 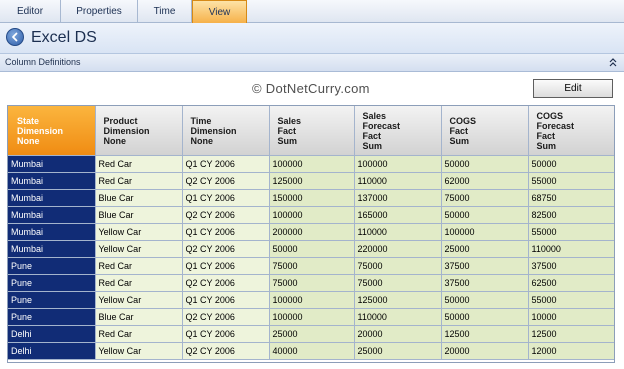 What do you see at coordinates (398, 198) in the screenshot?
I see `table-cell: 137000` at bounding box center [398, 198].